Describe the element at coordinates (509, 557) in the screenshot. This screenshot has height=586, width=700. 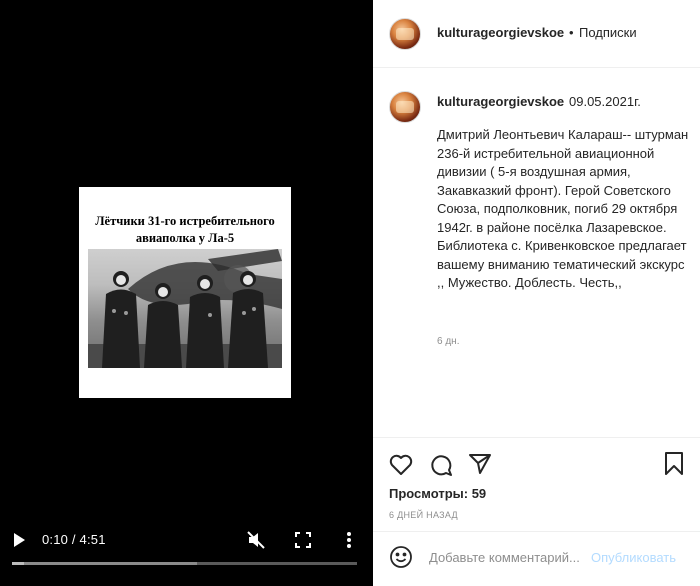
I see `comment-input` at that location.